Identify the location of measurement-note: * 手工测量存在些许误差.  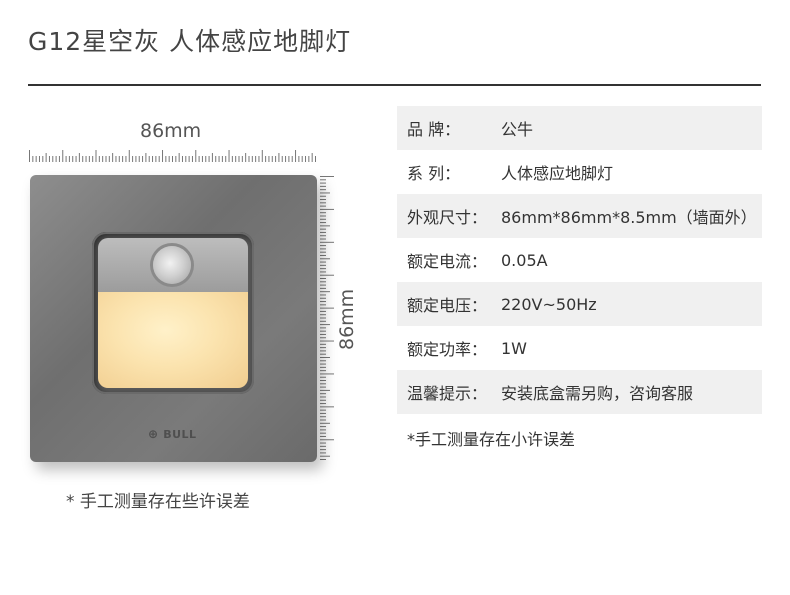
(158, 502).